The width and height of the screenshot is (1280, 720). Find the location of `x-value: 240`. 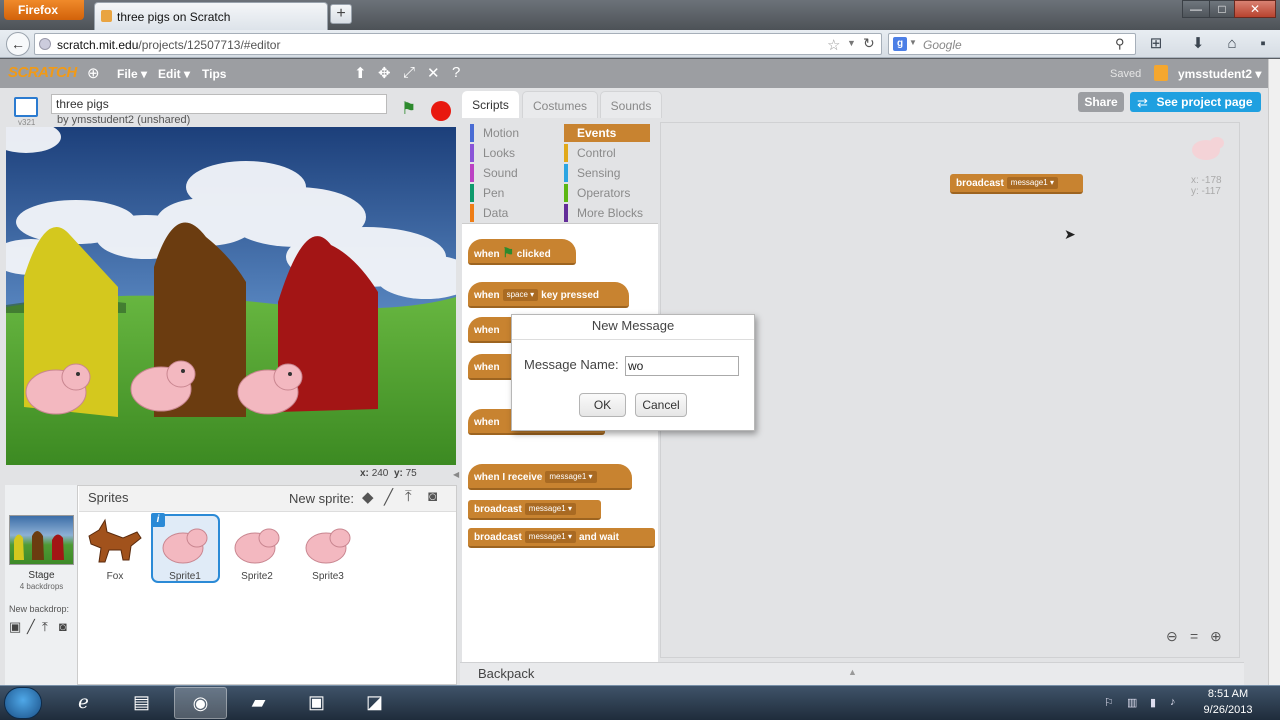

x-value: 240 is located at coordinates (380, 473).